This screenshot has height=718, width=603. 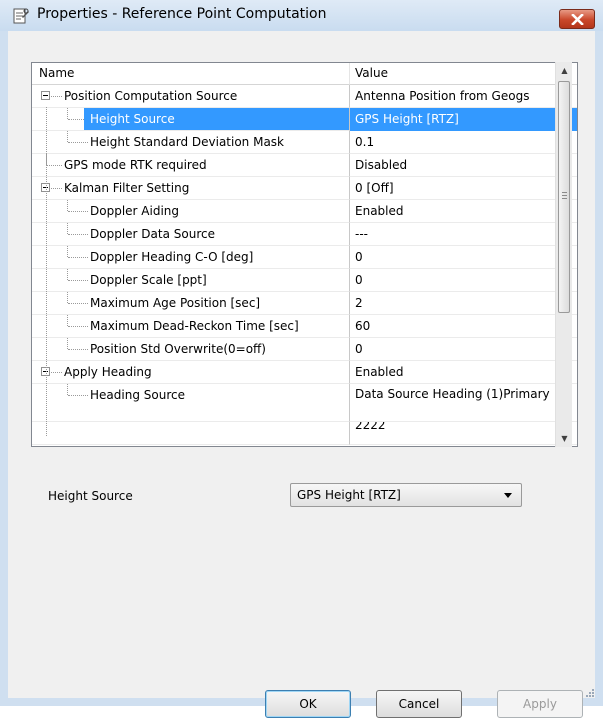 I want to click on grid-row: GPS mode RTK required Disabled, so click(x=304, y=165).